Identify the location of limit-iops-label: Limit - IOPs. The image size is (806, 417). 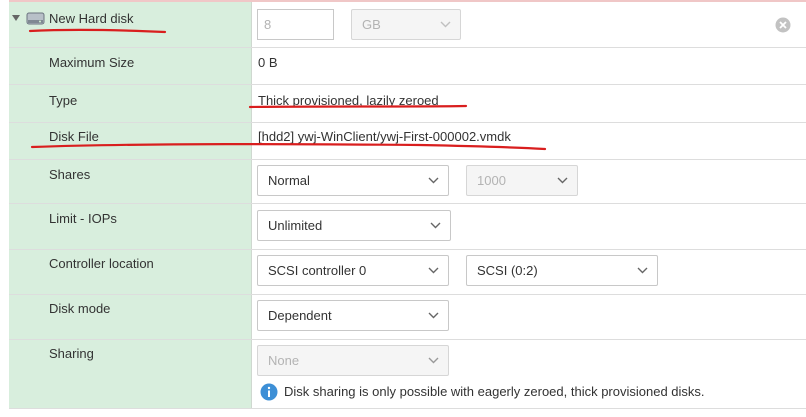
(83, 218).